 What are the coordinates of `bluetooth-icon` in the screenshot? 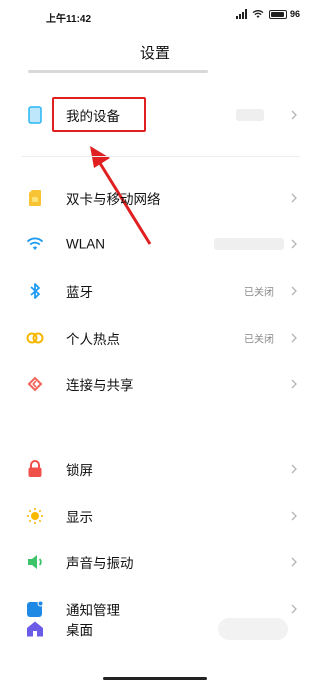 It's located at (35, 291).